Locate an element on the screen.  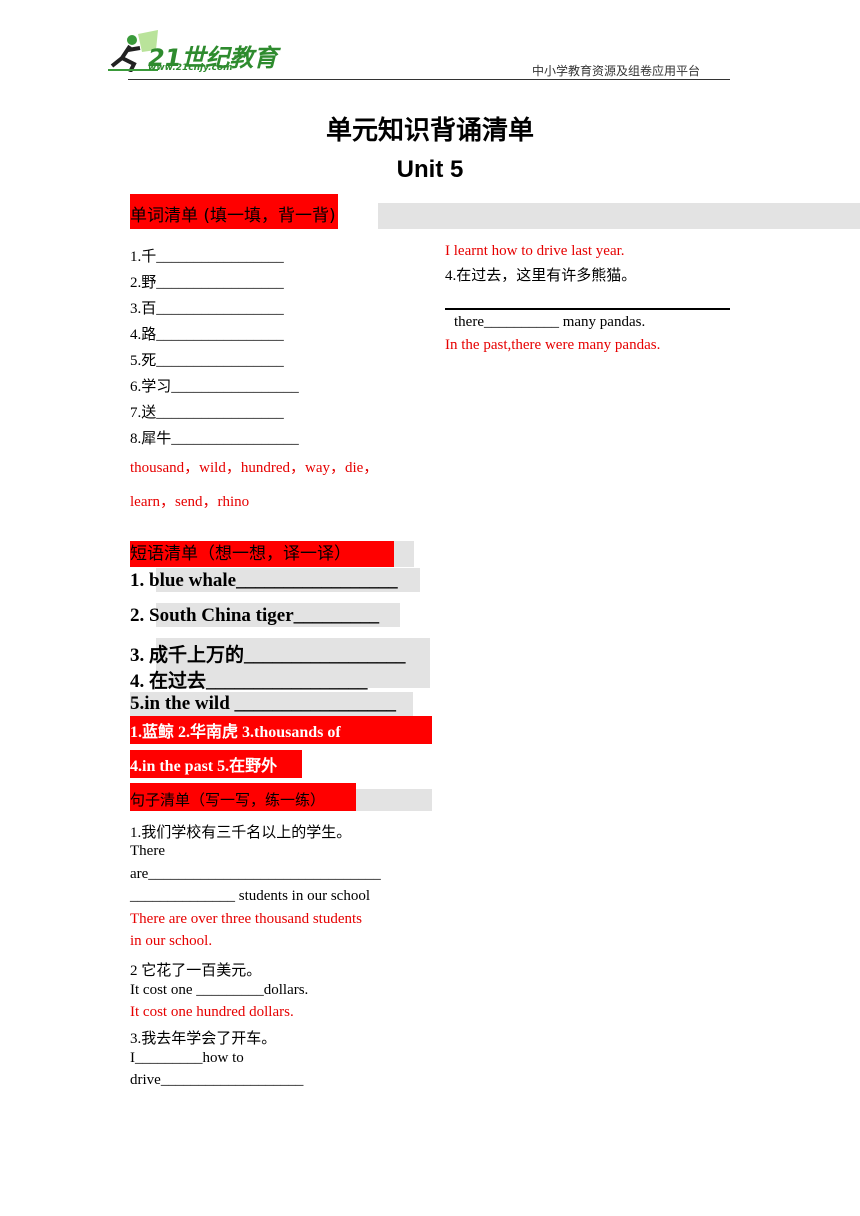
sentence-line: ______________ students in our school is located at coordinates (250, 896).